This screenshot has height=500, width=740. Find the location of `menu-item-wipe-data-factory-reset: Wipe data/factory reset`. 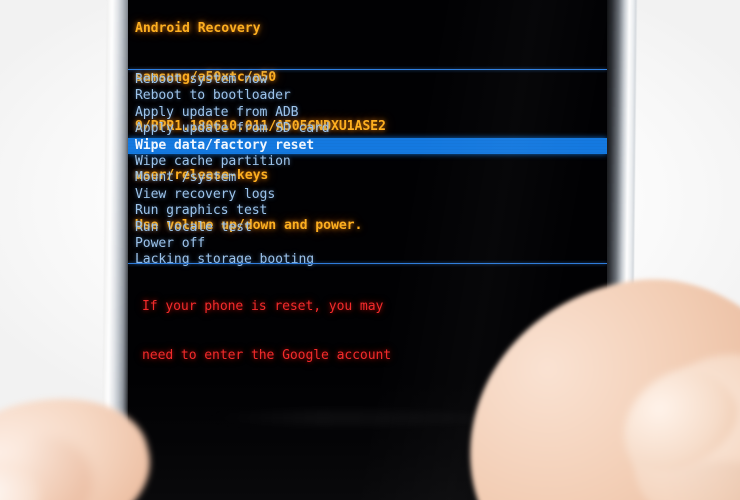

menu-item-wipe-data-factory-reset: Wipe data/factory reset is located at coordinates (367, 145).